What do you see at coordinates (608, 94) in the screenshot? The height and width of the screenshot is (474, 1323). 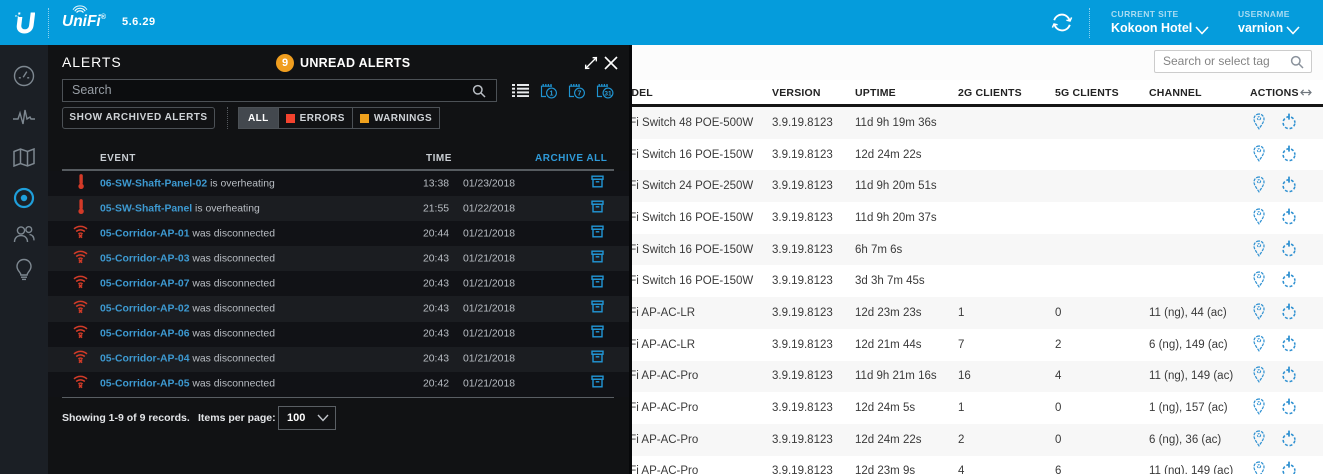 I see `svg-text: 31` at bounding box center [608, 94].